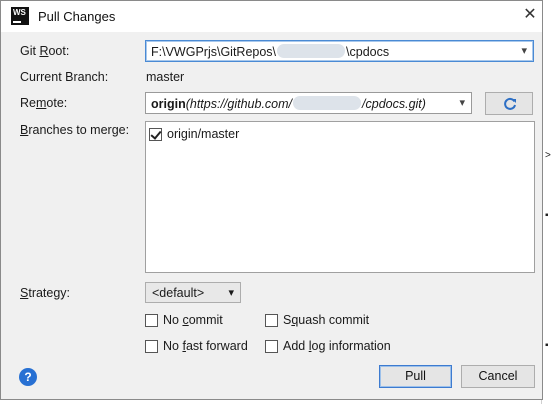 This screenshot has height=404, width=555. What do you see at coordinates (155, 134) in the screenshot?
I see `branch-checkbox` at bounding box center [155, 134].